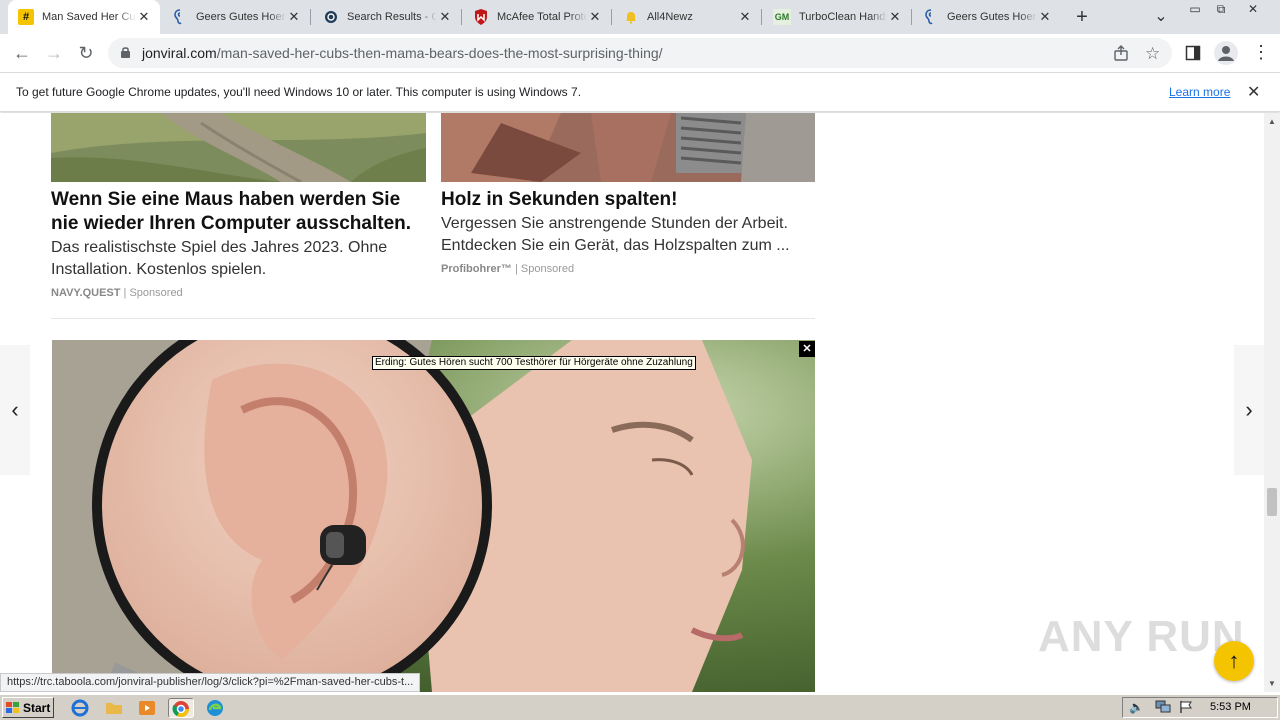  Describe the element at coordinates (542, 17) in the screenshot. I see `tab-title: McAfee Total Protection` at that location.